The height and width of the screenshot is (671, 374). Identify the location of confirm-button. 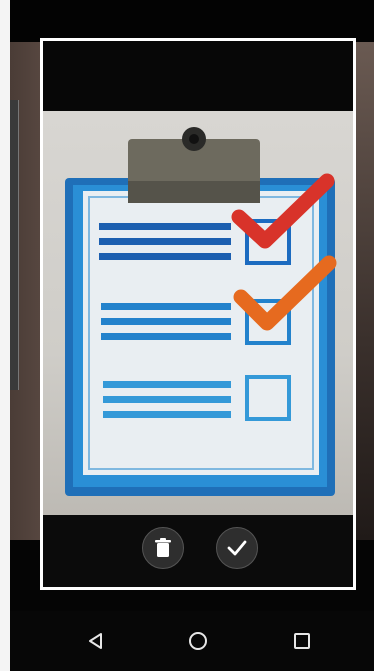
(237, 548).